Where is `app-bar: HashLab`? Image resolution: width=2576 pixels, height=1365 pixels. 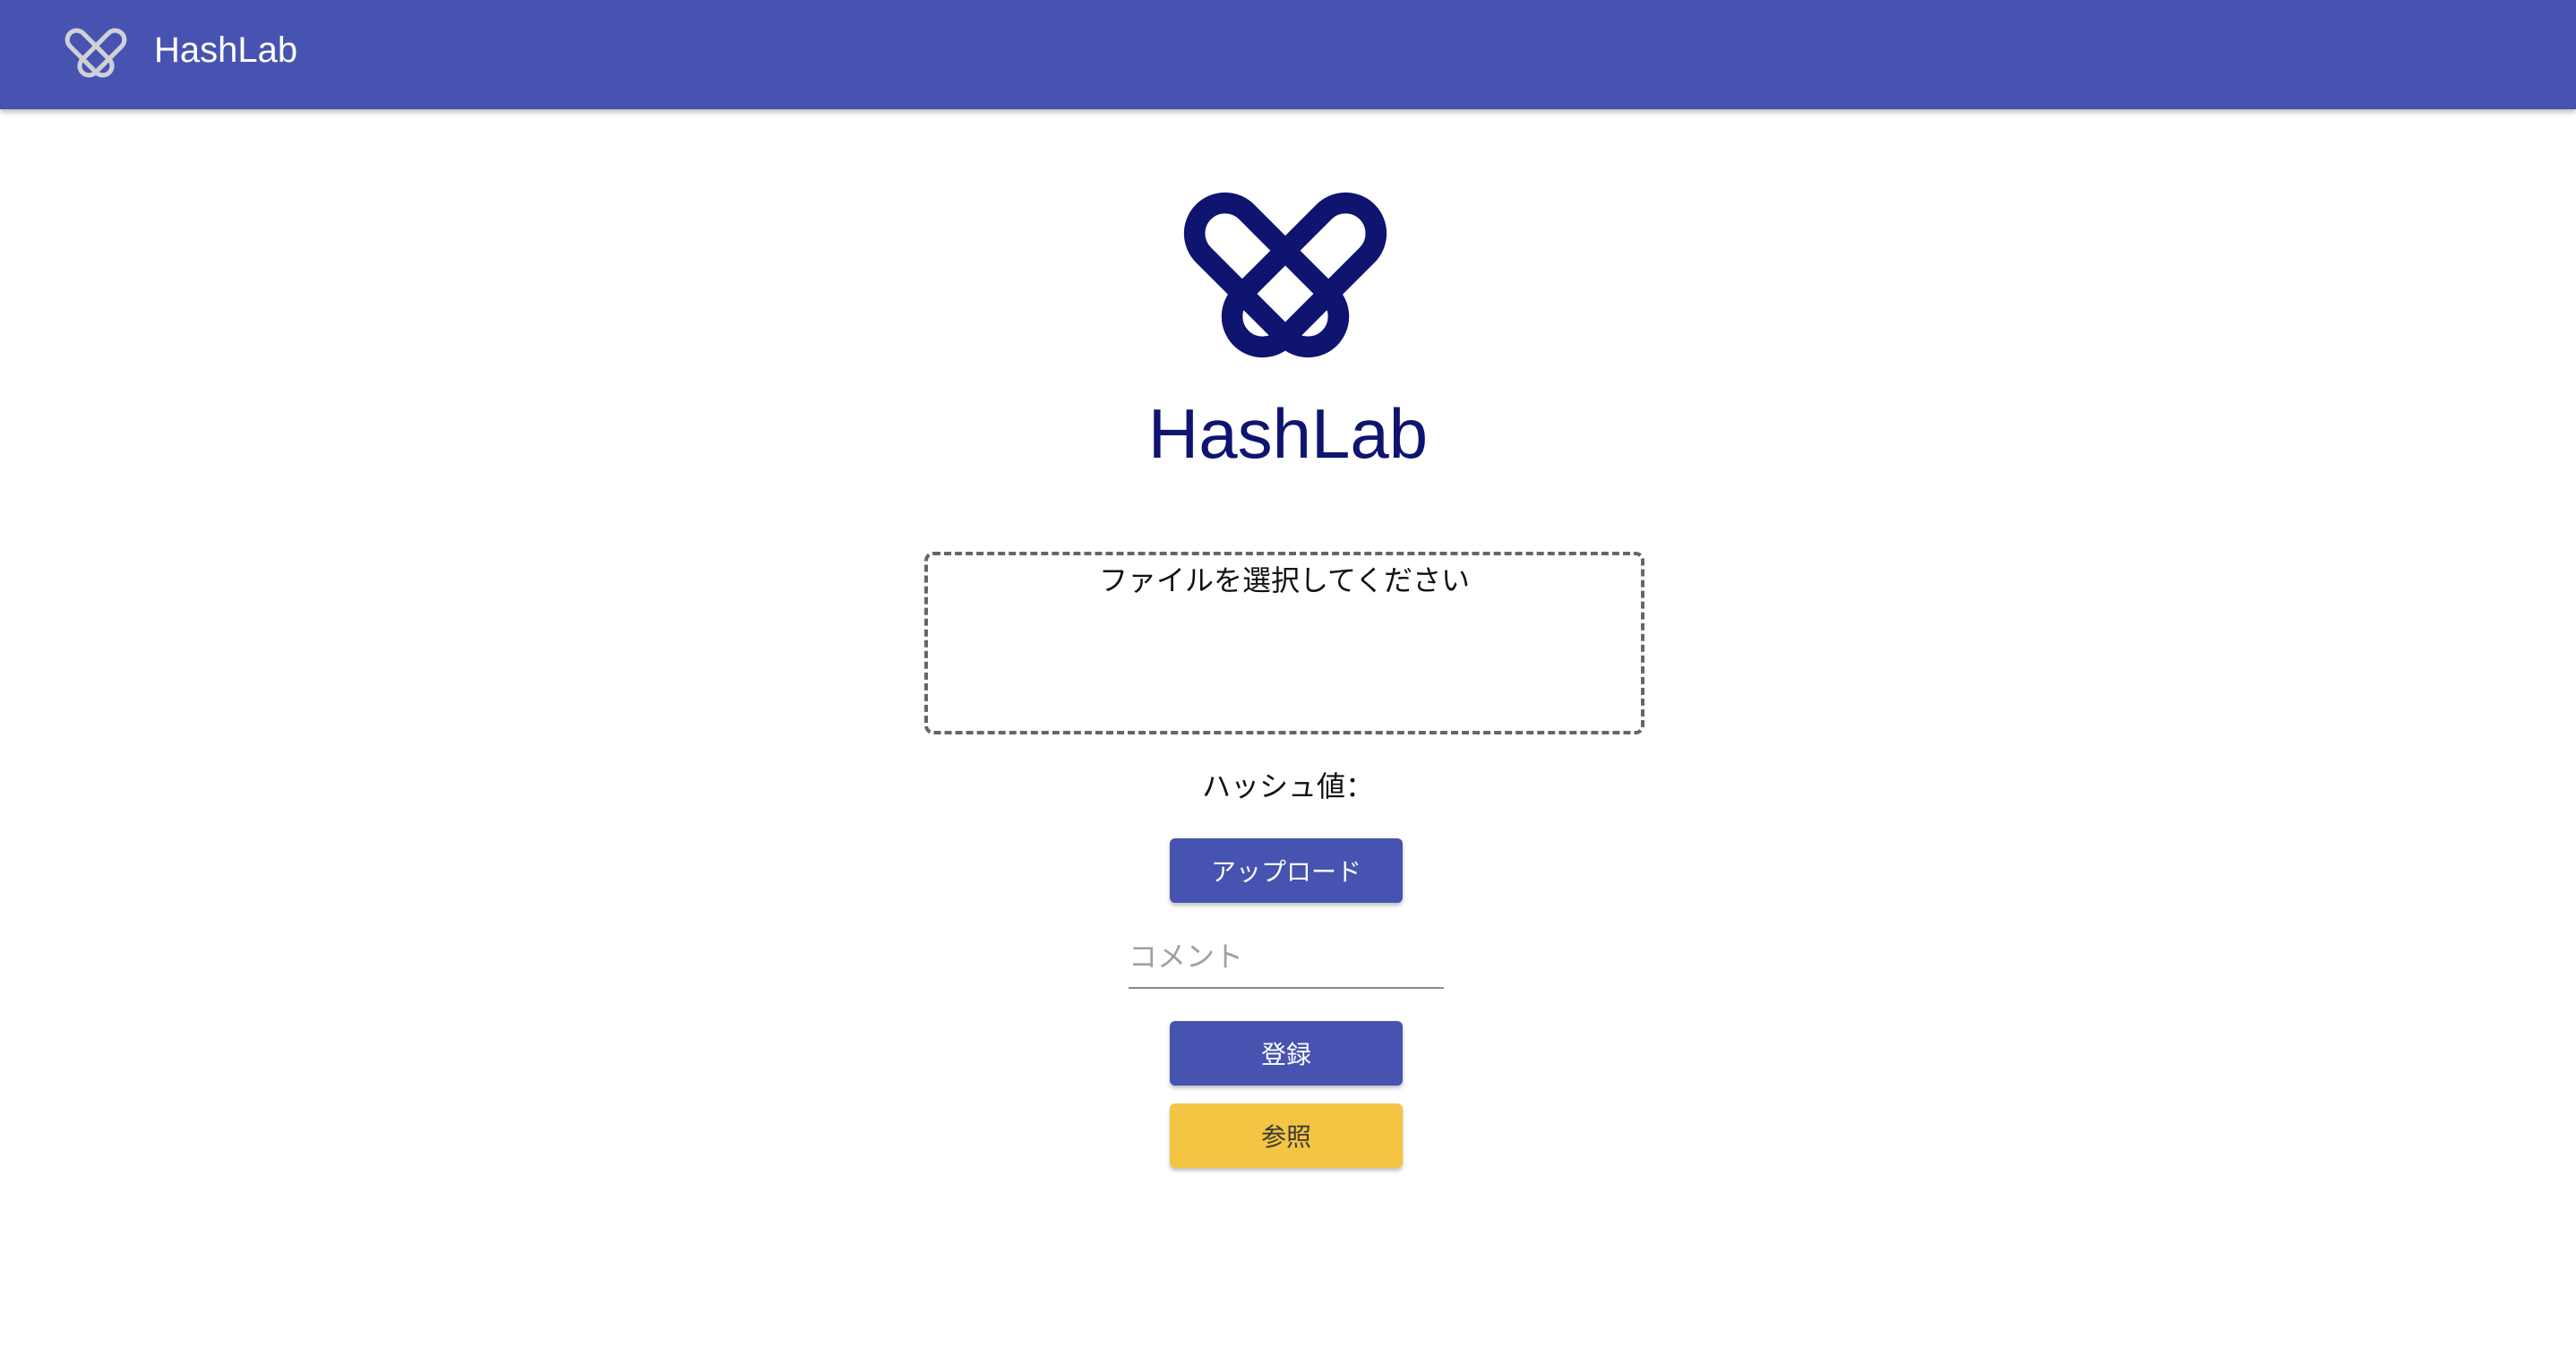 app-bar: HashLab is located at coordinates (1288, 54).